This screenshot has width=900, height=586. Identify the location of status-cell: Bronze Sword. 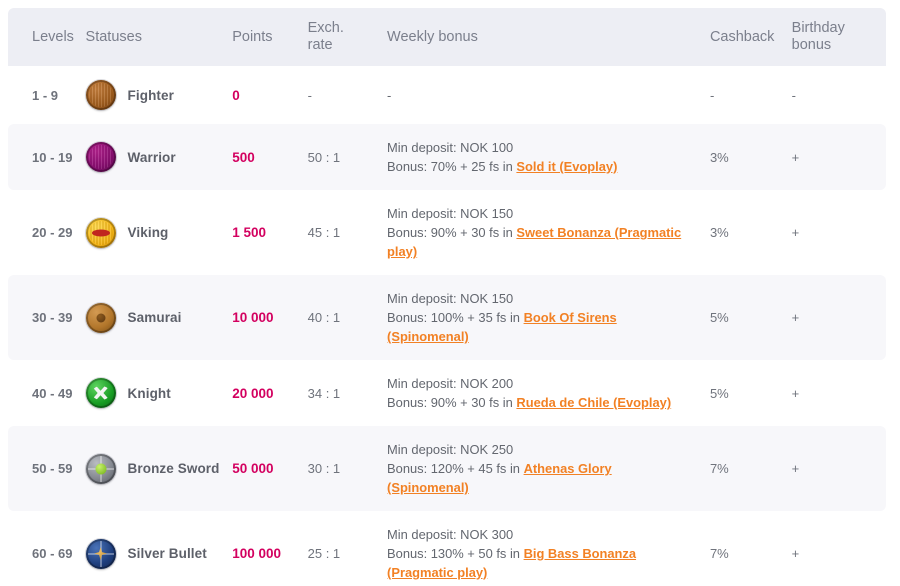
(159, 468).